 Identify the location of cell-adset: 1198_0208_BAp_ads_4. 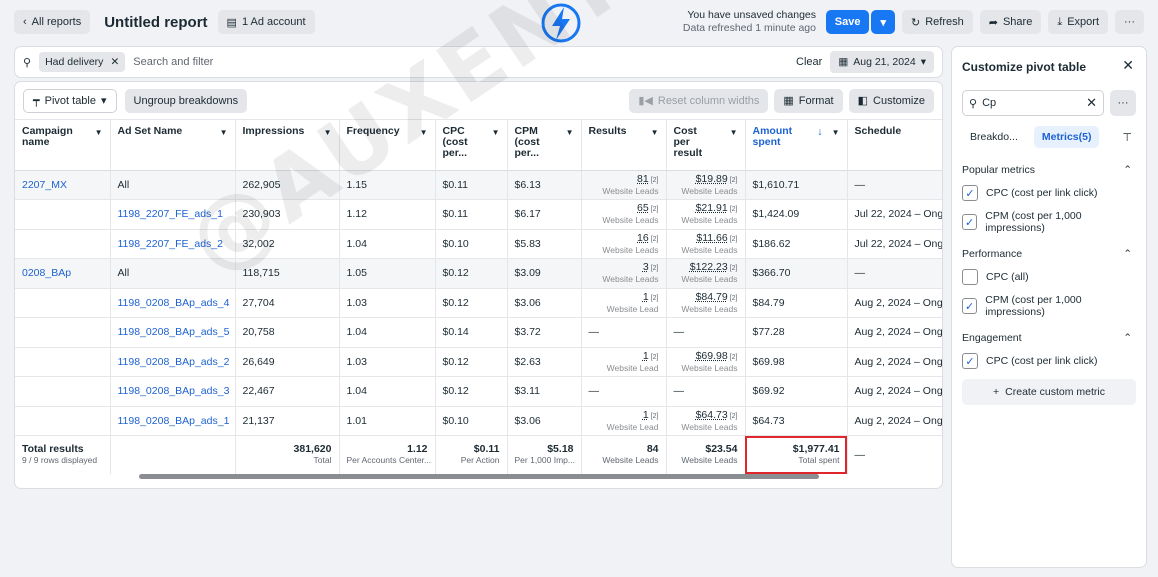
(173, 303).